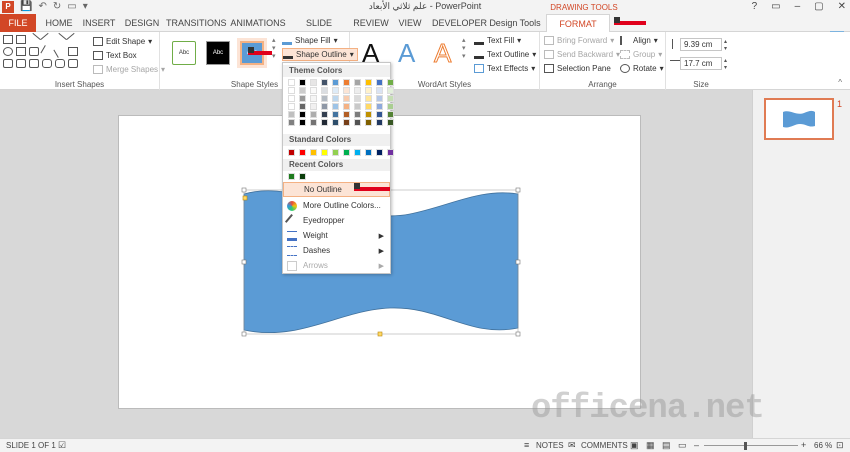 The width and height of the screenshot is (850, 452). I want to click on shape-style-black: Abc, so click(218, 53).